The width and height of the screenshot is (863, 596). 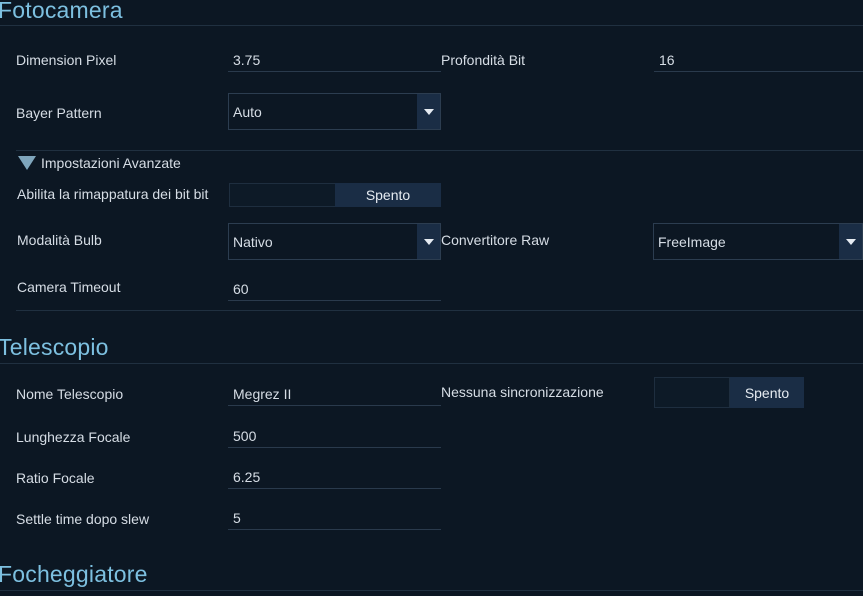 What do you see at coordinates (495, 240) in the screenshot?
I see `raw-converter-label: Convertitore Raw` at bounding box center [495, 240].